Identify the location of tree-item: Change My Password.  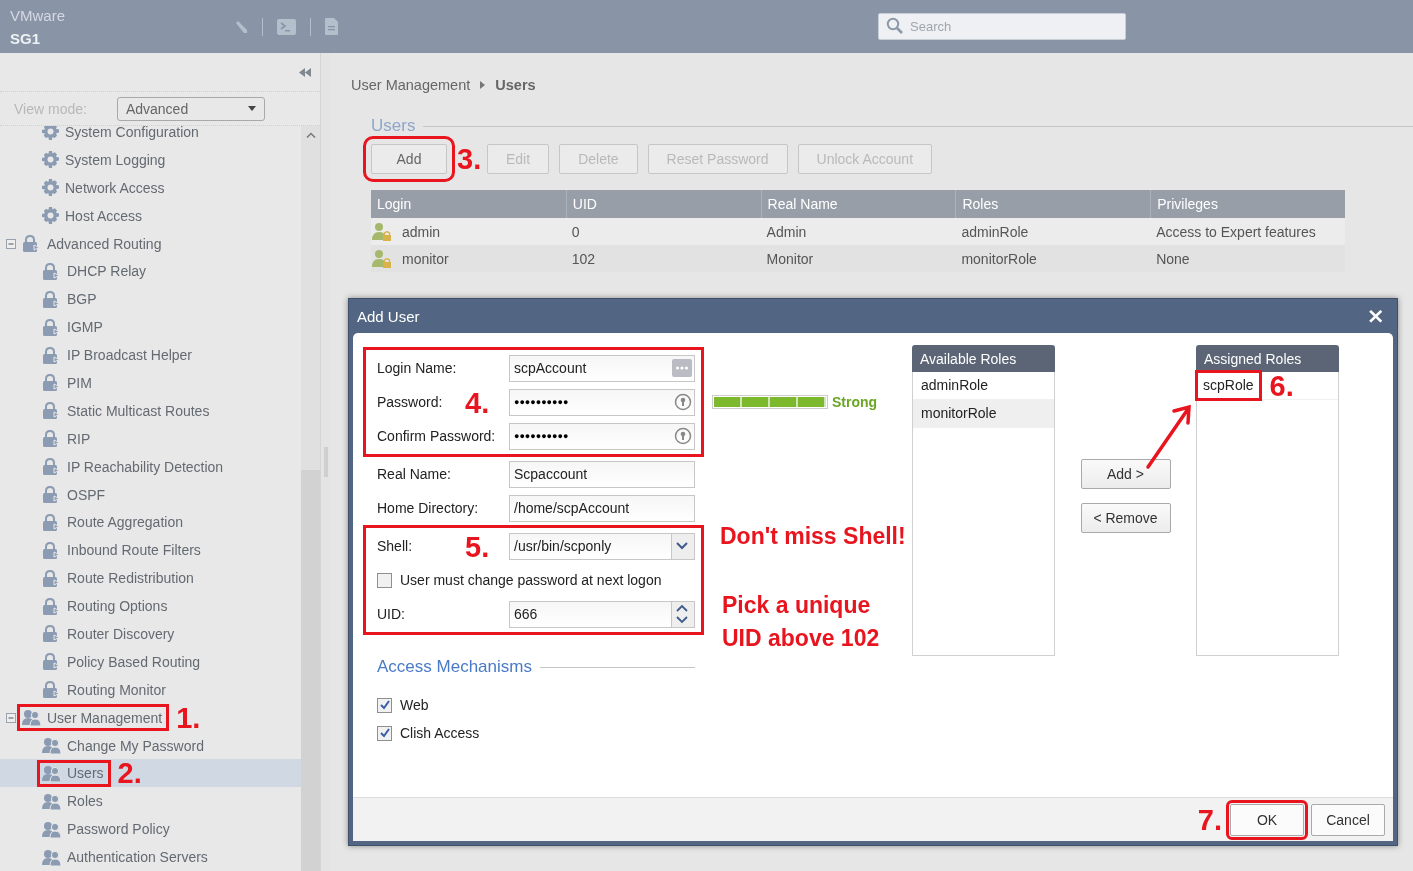
(150, 745).